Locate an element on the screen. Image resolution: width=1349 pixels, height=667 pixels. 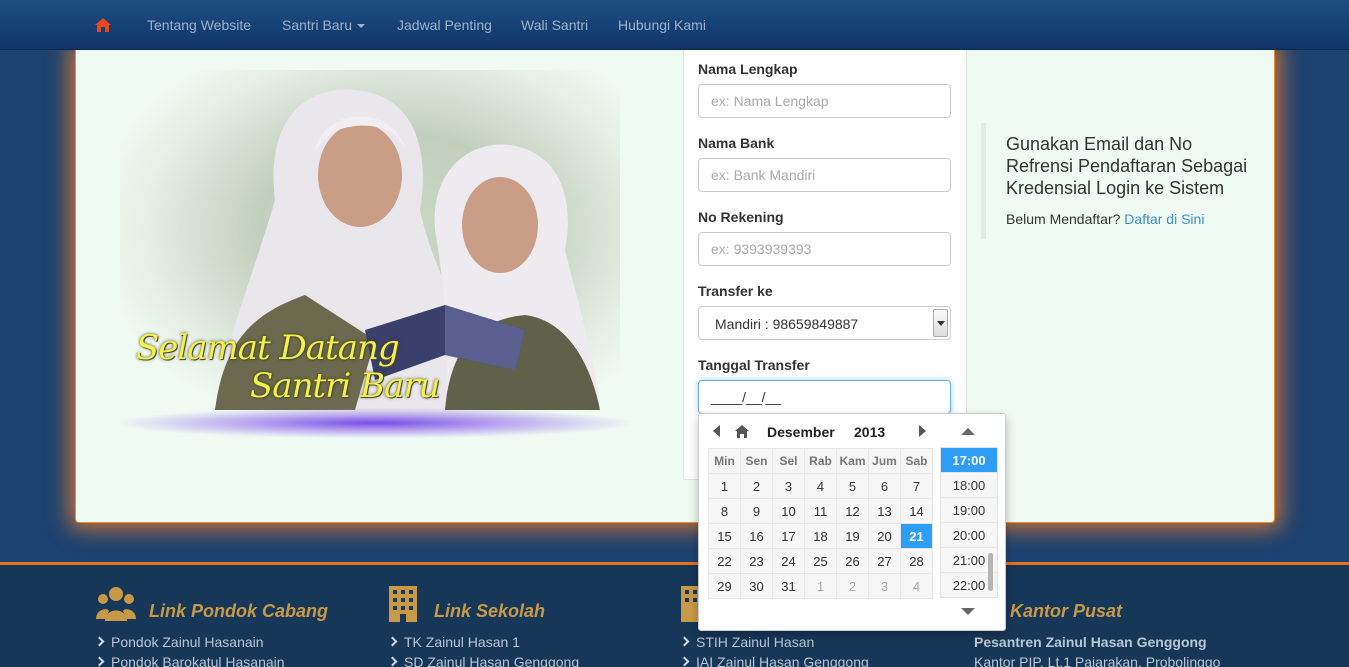
picker-month: Desember is located at coordinates (801, 432).